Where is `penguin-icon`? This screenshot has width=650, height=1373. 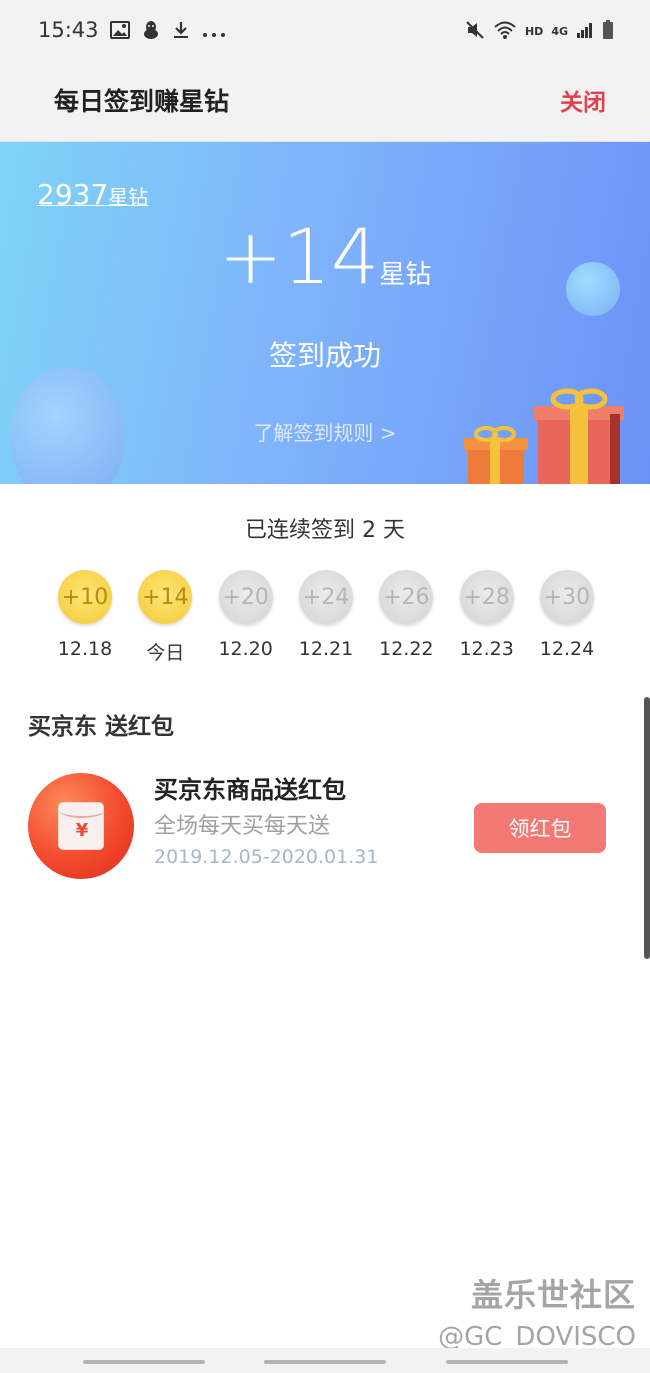
penguin-icon is located at coordinates (151, 32).